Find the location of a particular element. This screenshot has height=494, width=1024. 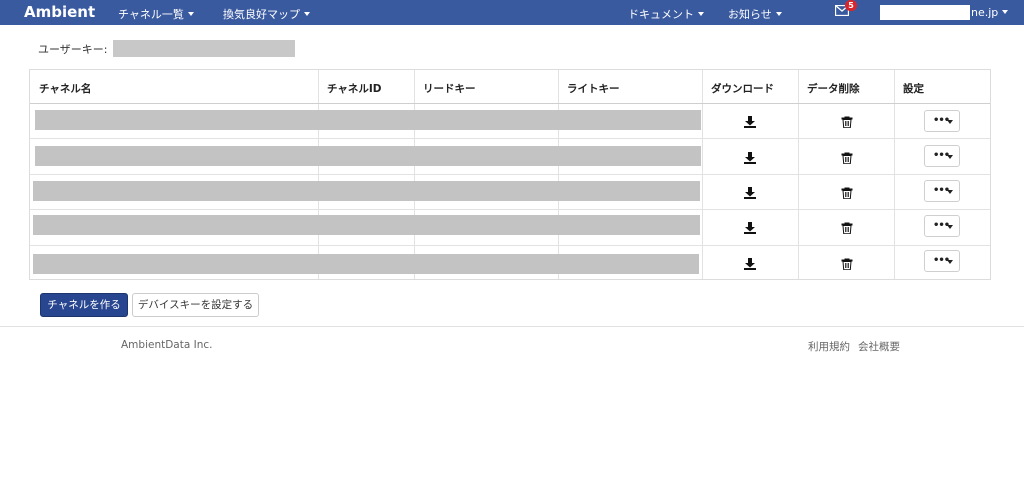

user-domain-label: ne.jp is located at coordinates (985, 12).